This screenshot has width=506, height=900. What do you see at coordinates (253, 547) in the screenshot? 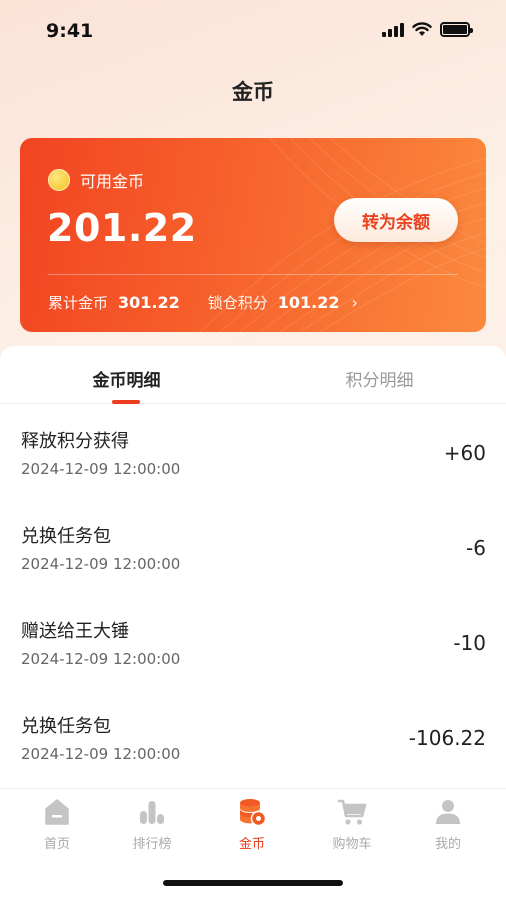
I see `list-item: 兑换任务包 2024-12-09 12:00:00 -6` at bounding box center [253, 547].